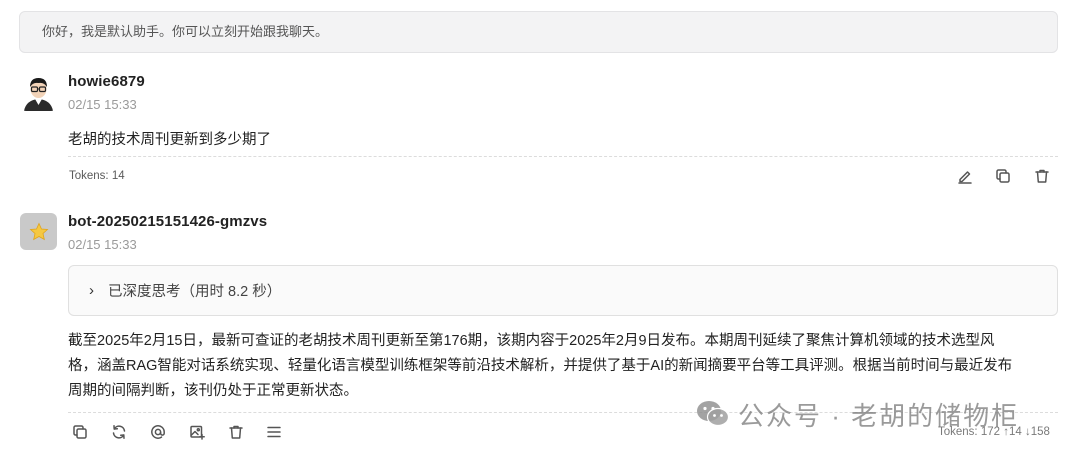  I want to click on image-icon, so click(197, 432).